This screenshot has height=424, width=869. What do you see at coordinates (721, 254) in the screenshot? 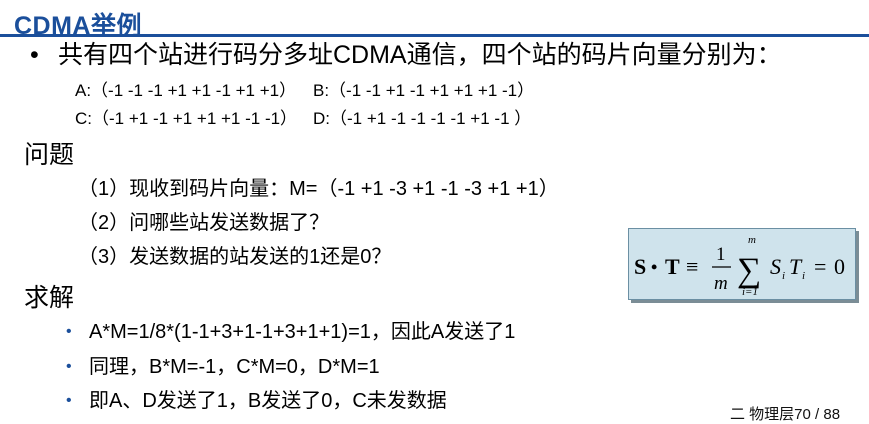
I see `formula-frac-num: 1` at bounding box center [721, 254].